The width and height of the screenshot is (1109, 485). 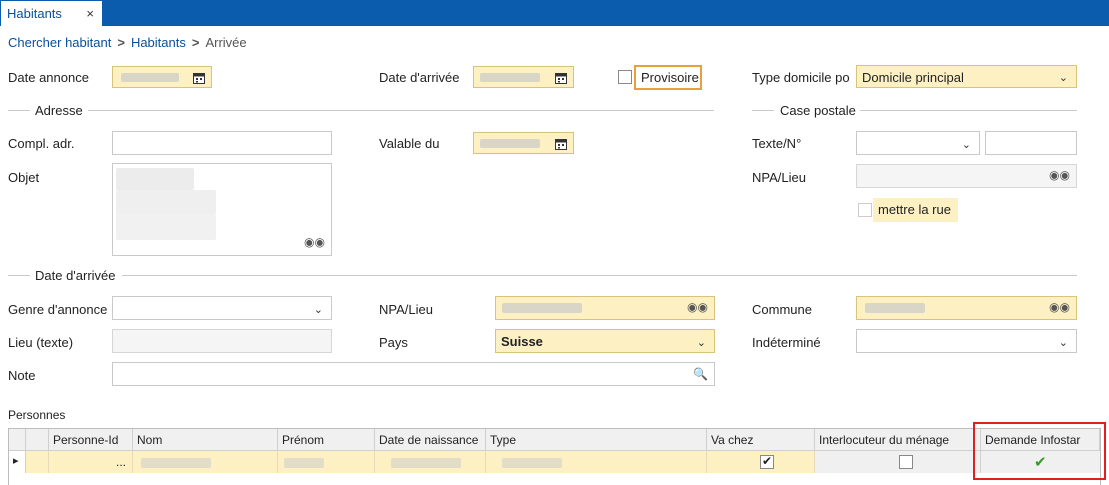 What do you see at coordinates (761, 440) in the screenshot?
I see `column-header-va-chez: Va chez` at bounding box center [761, 440].